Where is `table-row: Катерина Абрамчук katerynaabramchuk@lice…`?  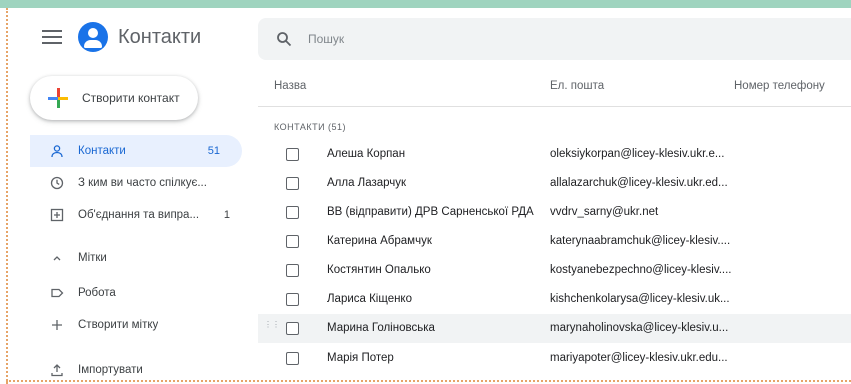
table-row: Катерина Абрамчук katerynaabramchuk@lice… is located at coordinates (554, 241).